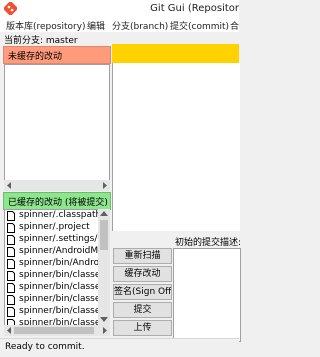  What do you see at coordinates (41, 41) in the screenshot?
I see `current-branch-label: 当前分支: master` at bounding box center [41, 41].